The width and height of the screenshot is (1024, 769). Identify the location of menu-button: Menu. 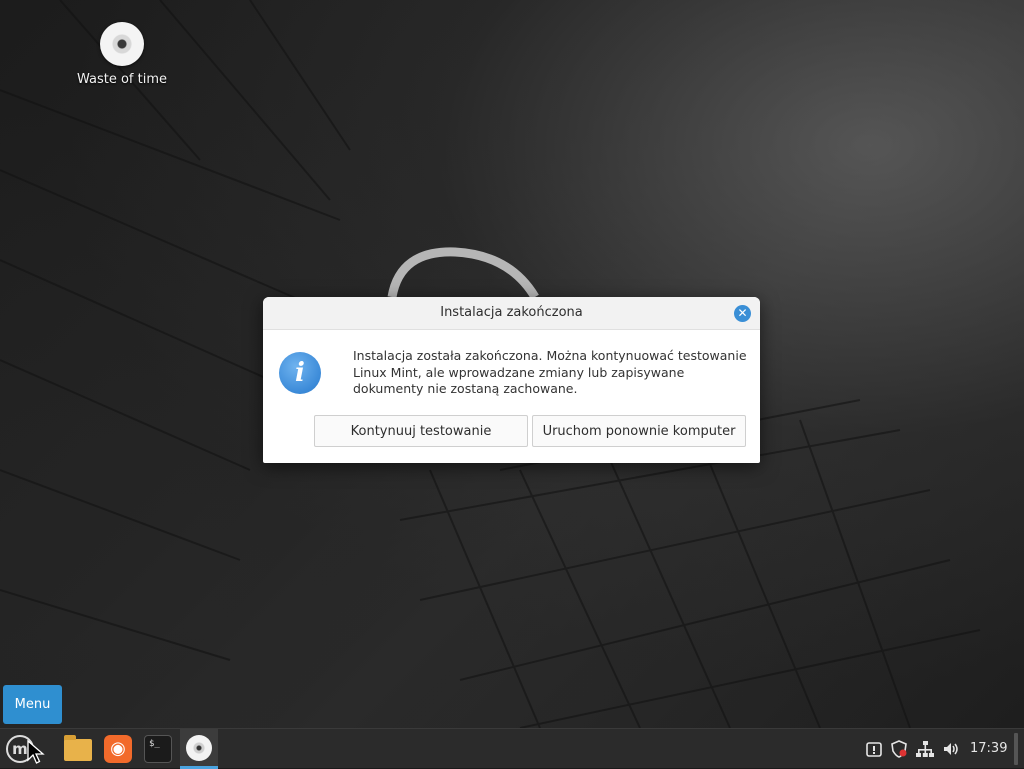
(32, 704).